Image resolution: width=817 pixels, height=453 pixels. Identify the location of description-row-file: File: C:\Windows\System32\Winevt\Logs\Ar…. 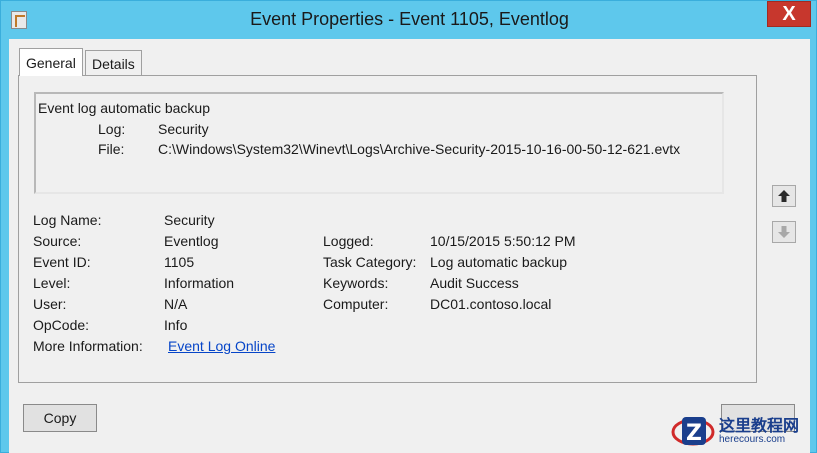
(379, 149).